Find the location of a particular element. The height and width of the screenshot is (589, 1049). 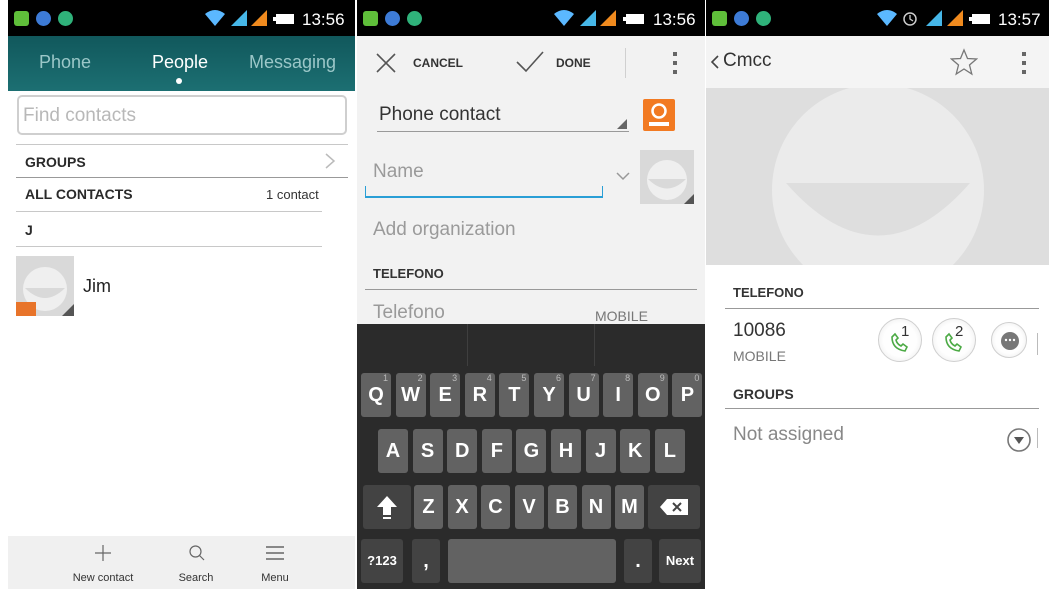

key: Q1 is located at coordinates (376, 395).